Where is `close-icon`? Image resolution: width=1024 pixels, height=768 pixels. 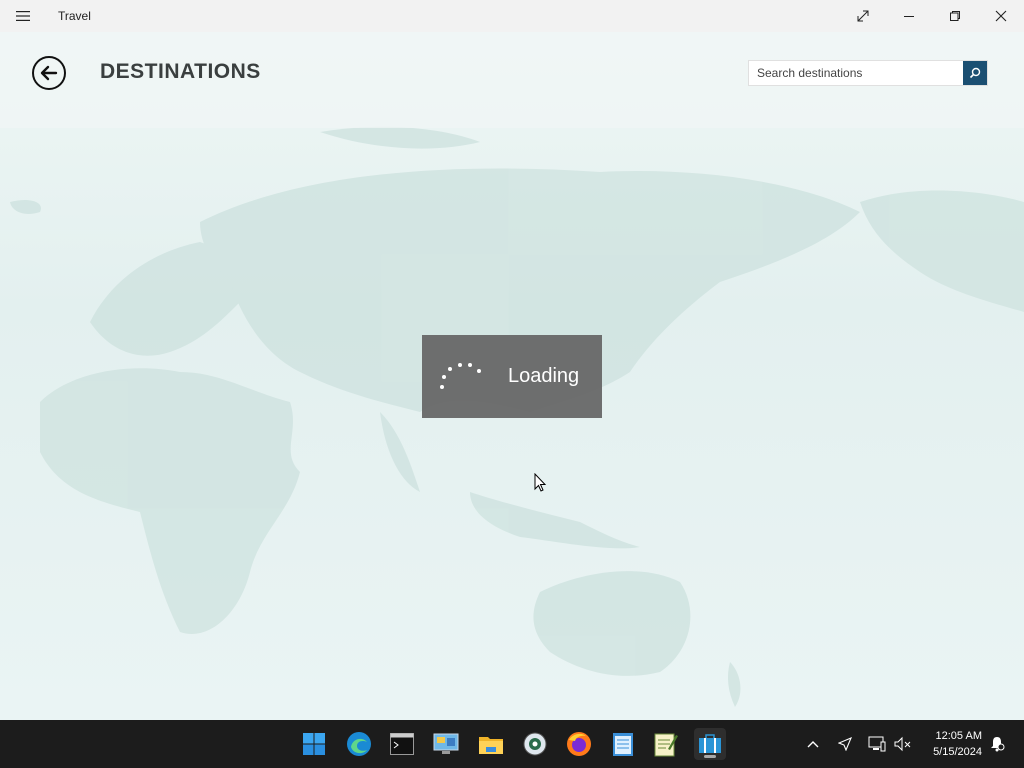 close-icon is located at coordinates (1001, 16).